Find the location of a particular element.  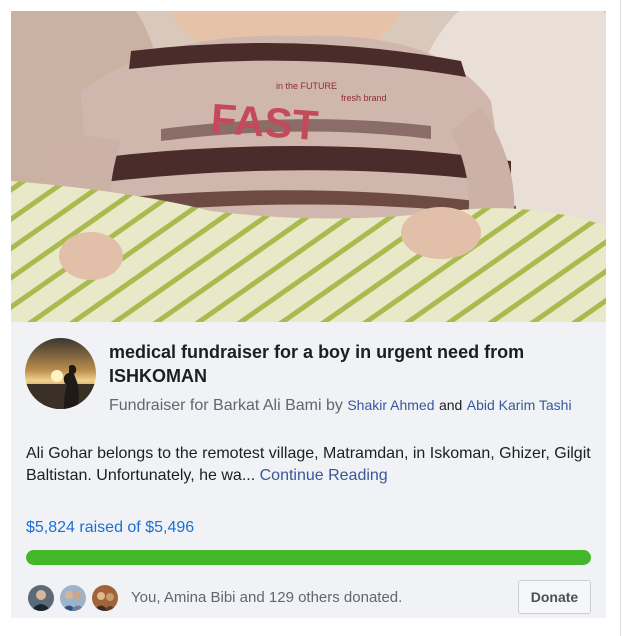

donate-button: Donate is located at coordinates (554, 597).